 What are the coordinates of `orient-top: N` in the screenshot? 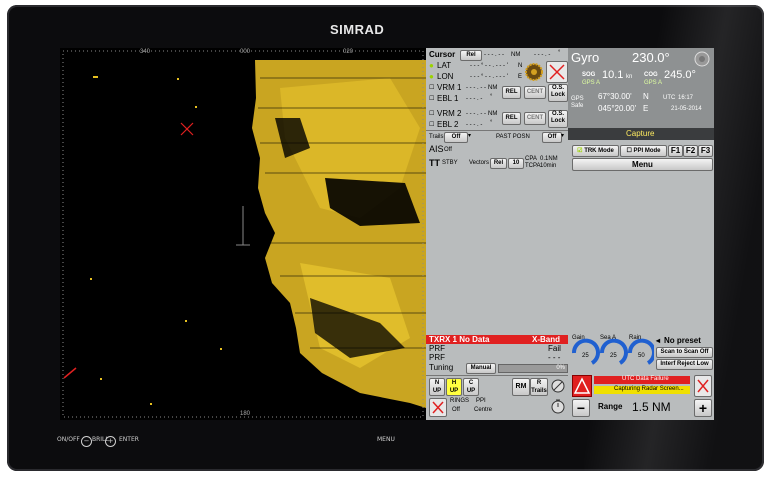 It's located at (437, 383).